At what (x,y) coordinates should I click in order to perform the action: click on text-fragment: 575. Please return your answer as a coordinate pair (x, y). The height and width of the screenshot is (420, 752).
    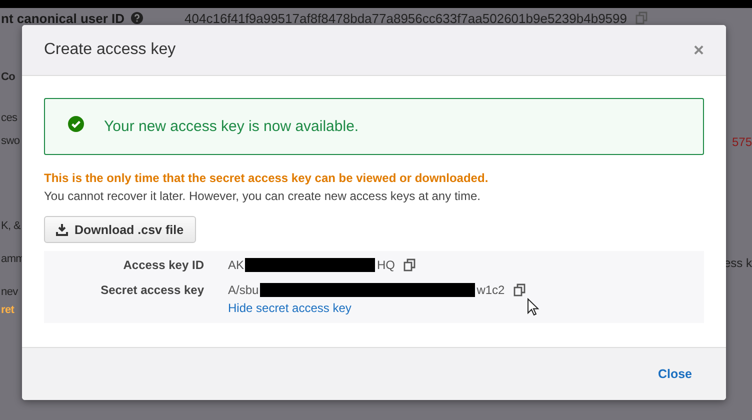
    Looking at the image, I should click on (742, 142).